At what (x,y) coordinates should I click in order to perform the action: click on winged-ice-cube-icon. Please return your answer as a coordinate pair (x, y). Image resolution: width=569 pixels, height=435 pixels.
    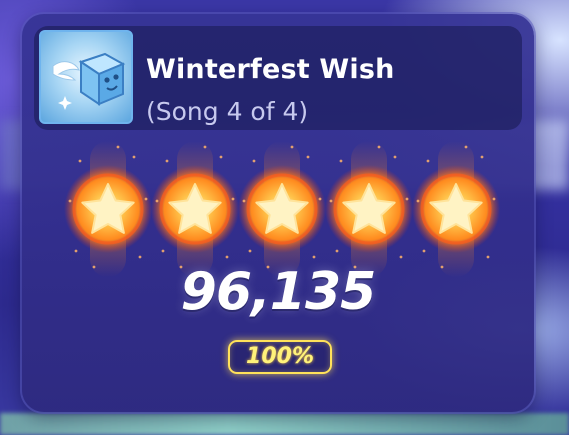
    Looking at the image, I should click on (89, 81).